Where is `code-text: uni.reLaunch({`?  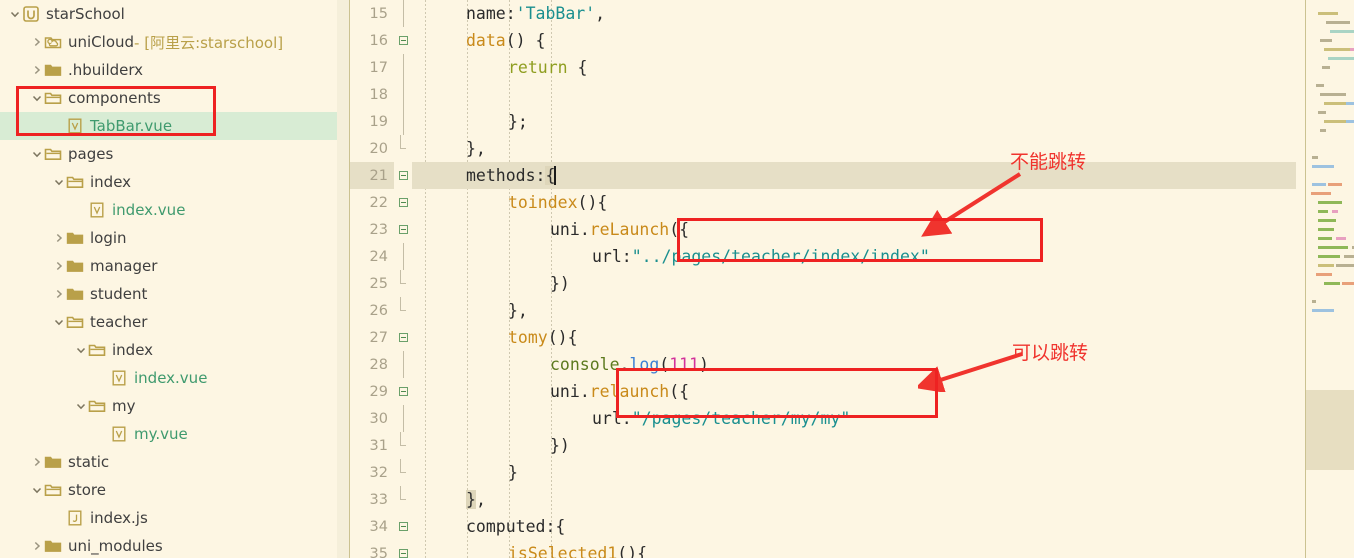
code-text: uni.reLaunch({ is located at coordinates (854, 229).